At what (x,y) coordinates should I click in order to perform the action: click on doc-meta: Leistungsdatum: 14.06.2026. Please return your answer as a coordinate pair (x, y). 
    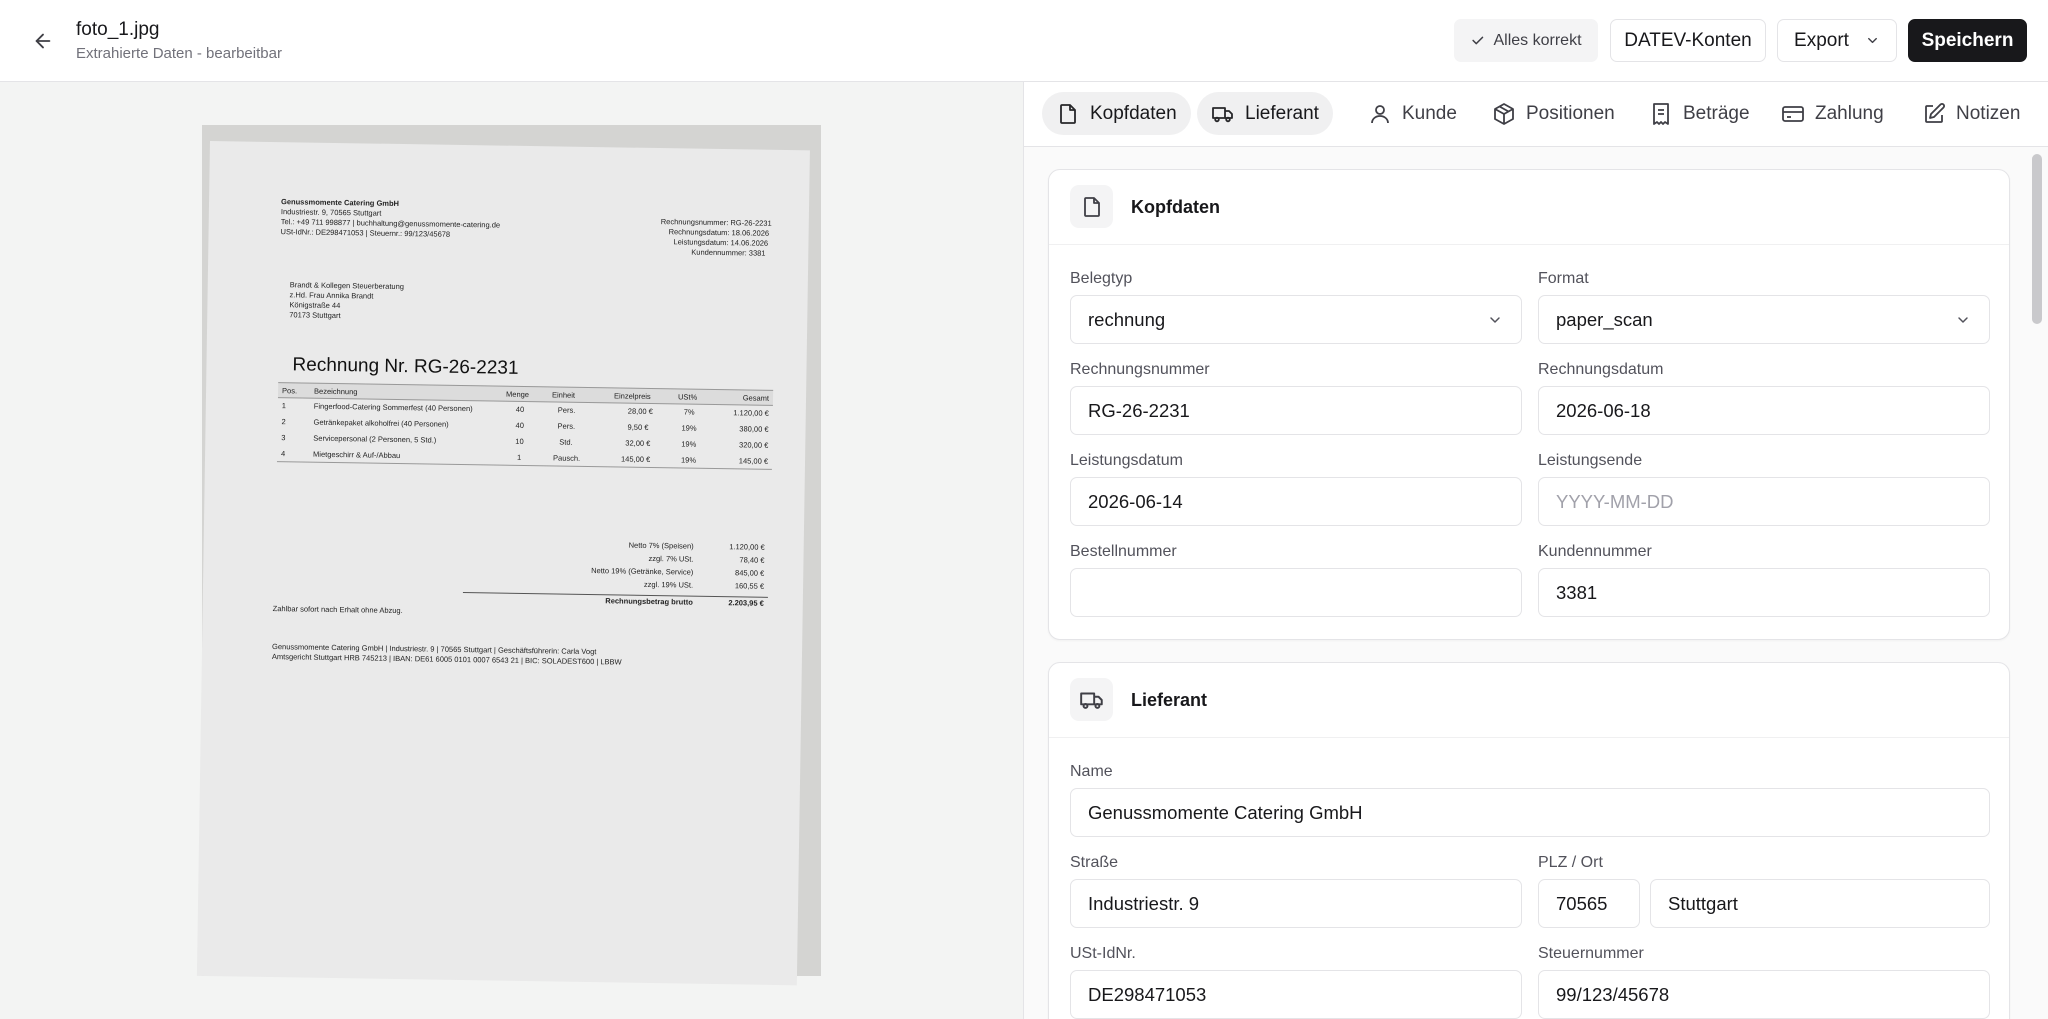
    Looking at the image, I should click on (721, 242).